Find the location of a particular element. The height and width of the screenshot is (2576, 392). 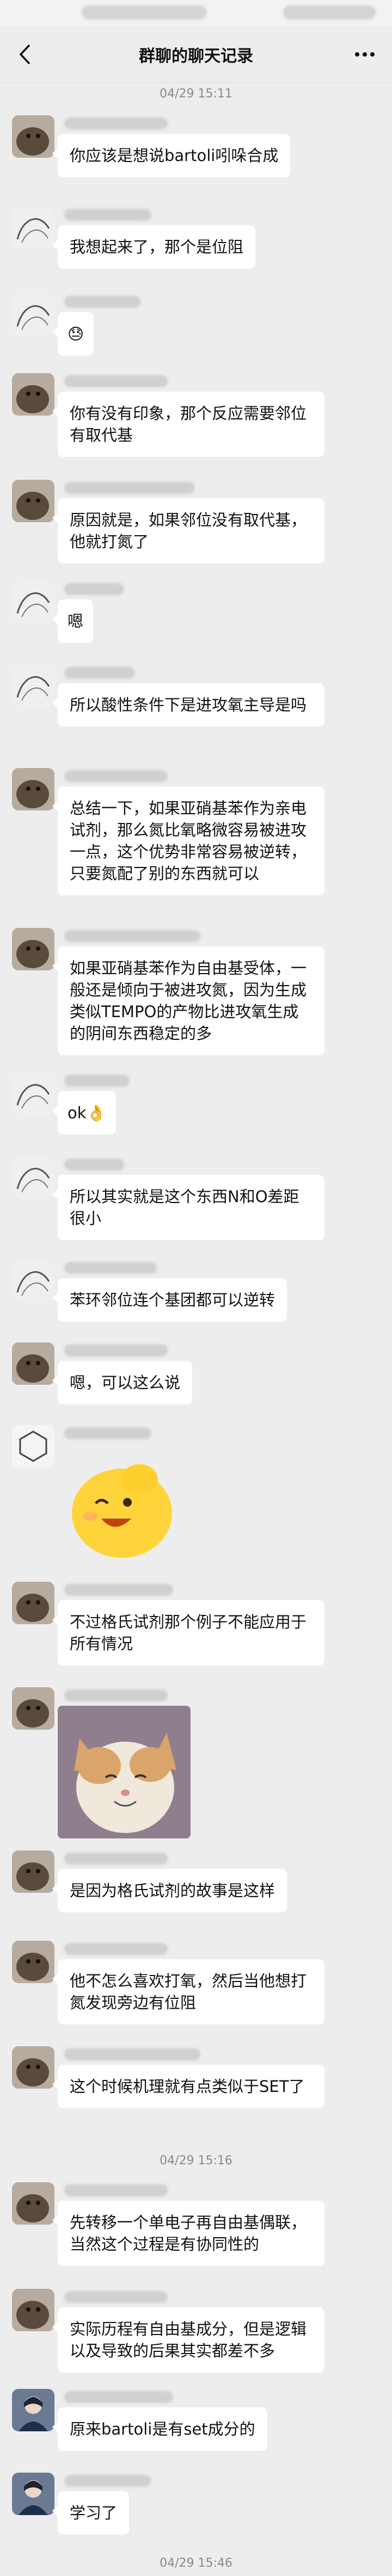

page-title: 群聊的聊天记录 is located at coordinates (196, 56).